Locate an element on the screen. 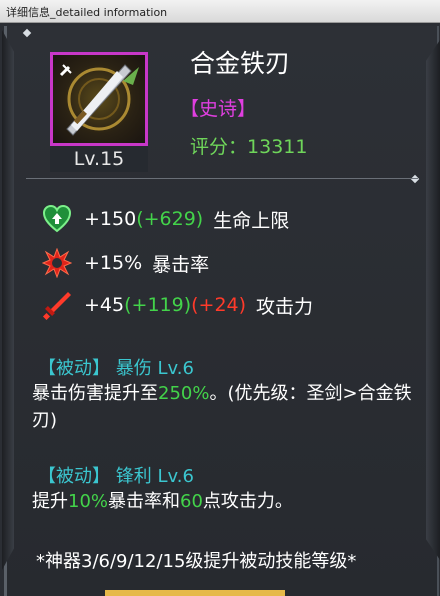 The image size is (440, 596). crit-burst-icon is located at coordinates (57, 263).